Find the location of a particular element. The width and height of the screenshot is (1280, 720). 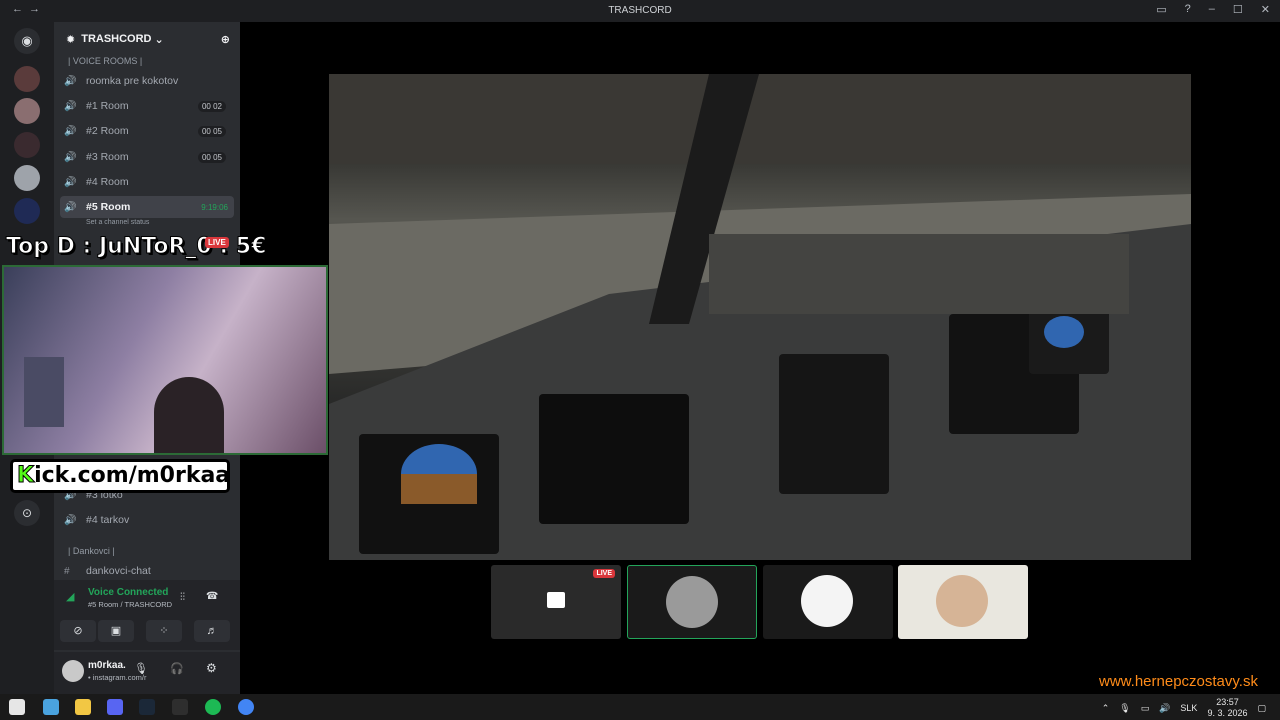

channel-room-3: 🔊 #3 Room 00 05 is located at coordinates (147, 157).